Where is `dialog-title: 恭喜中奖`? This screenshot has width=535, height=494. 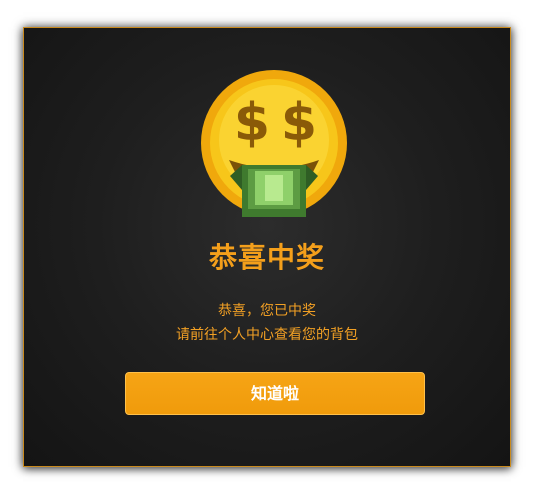 dialog-title: 恭喜中奖 is located at coordinates (266, 257).